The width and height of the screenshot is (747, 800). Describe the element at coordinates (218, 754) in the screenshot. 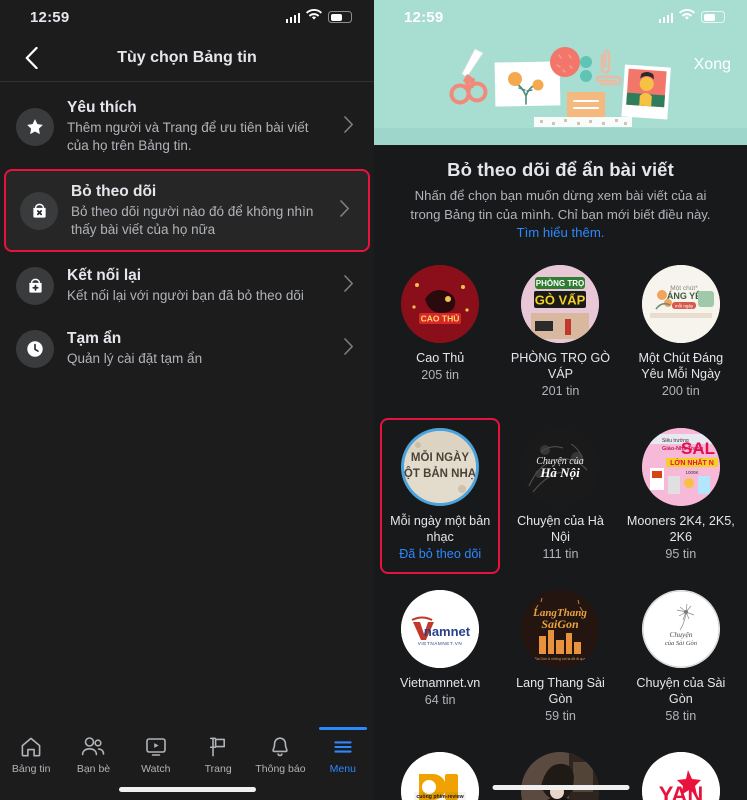

I see `nav-tab-pages: Trang` at that location.